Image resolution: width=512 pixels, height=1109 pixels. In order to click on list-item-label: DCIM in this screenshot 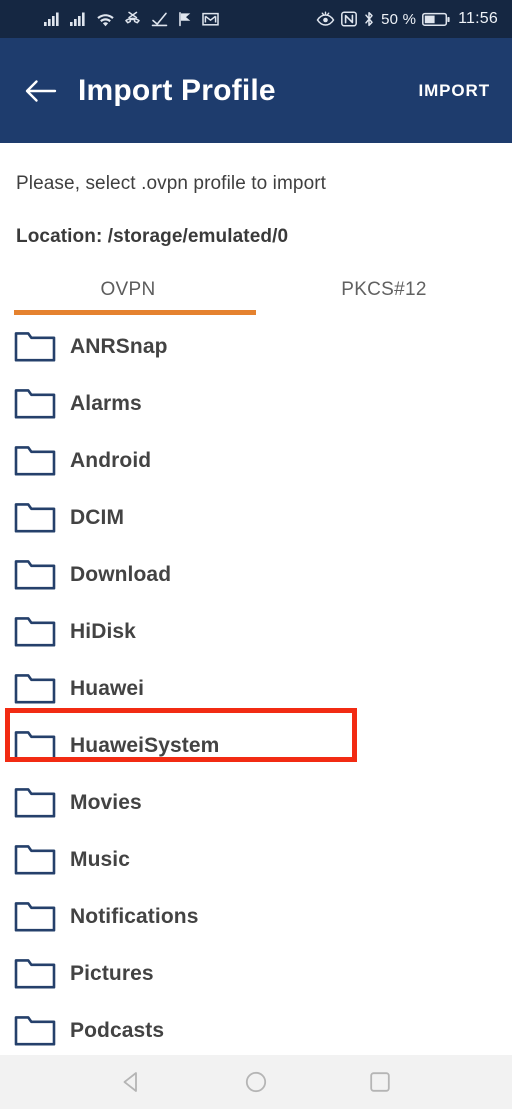, I will do `click(97, 517)`.